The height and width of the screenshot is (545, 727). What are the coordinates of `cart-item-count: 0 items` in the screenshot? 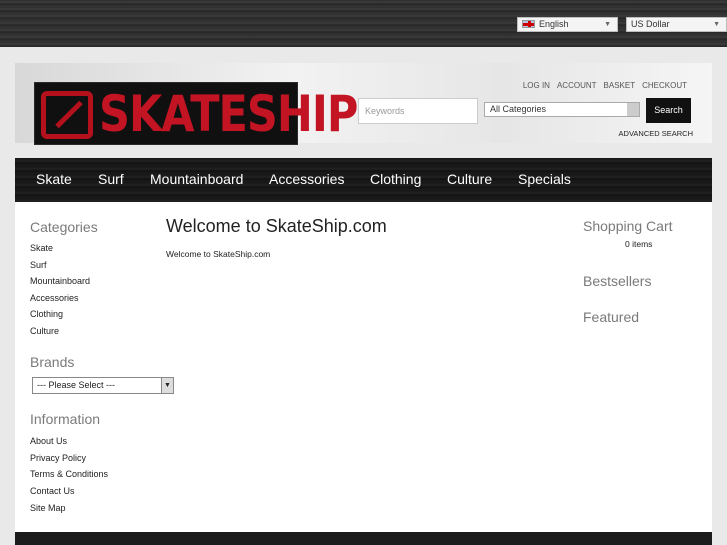 It's located at (639, 244).